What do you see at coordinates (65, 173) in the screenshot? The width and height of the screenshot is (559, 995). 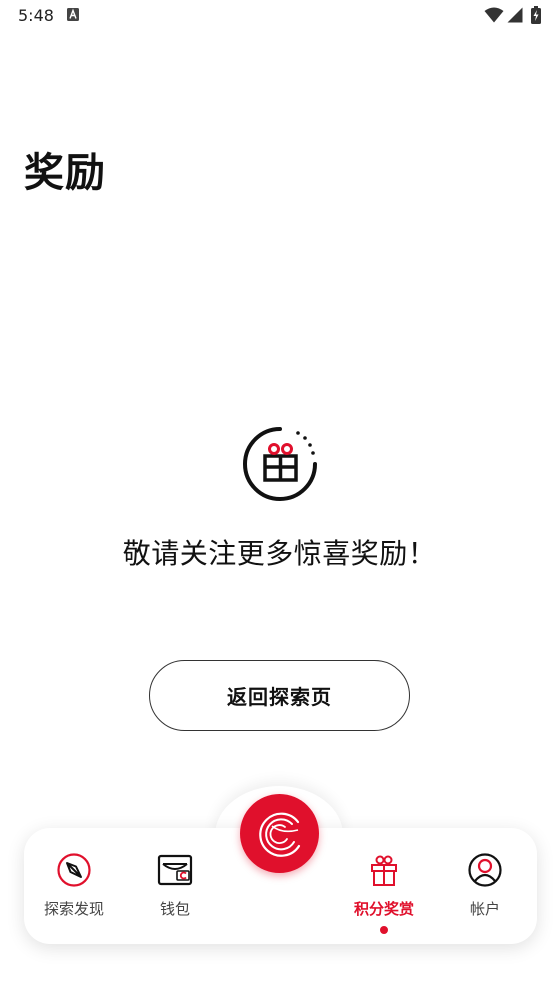 I see `page-title: 奖励` at bounding box center [65, 173].